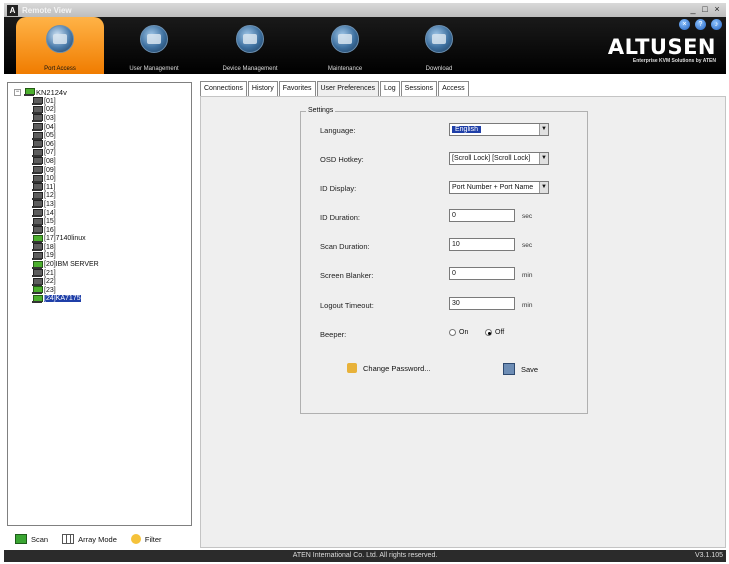  What do you see at coordinates (71, 265) in the screenshot?
I see `tree-port-label: [20]IBM SERVER` at bounding box center [71, 265].